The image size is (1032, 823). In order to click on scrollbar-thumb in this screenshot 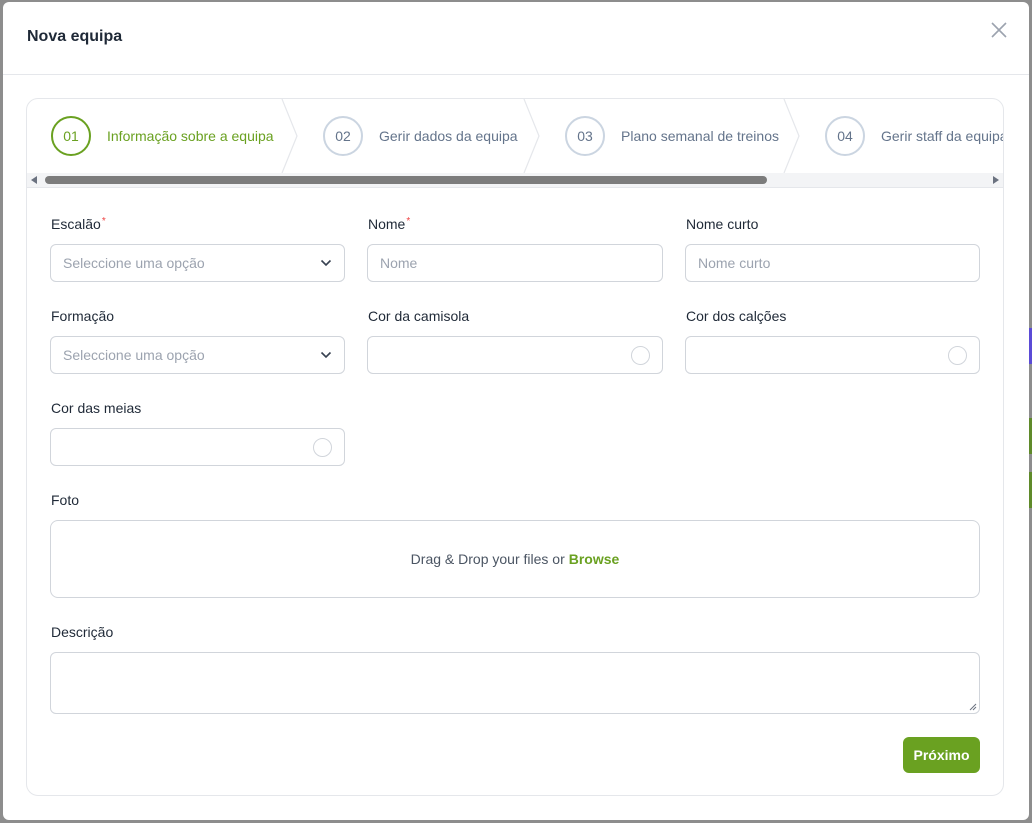, I will do `click(406, 180)`.